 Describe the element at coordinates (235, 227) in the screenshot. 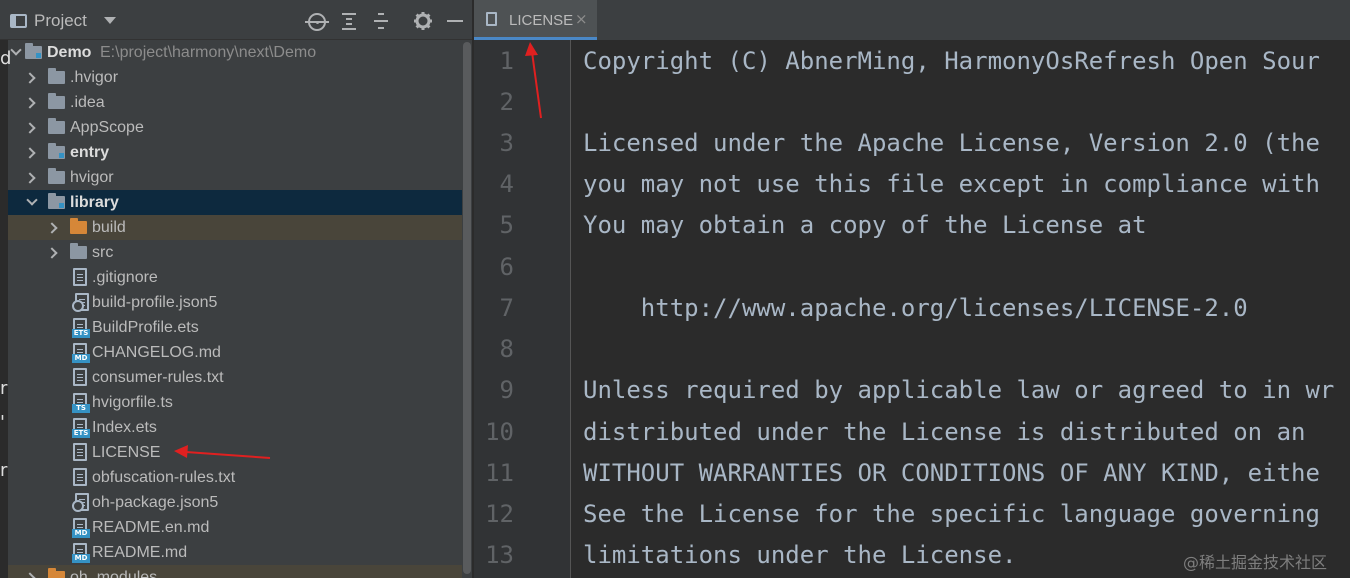

I see `tree-row-build: build` at that location.